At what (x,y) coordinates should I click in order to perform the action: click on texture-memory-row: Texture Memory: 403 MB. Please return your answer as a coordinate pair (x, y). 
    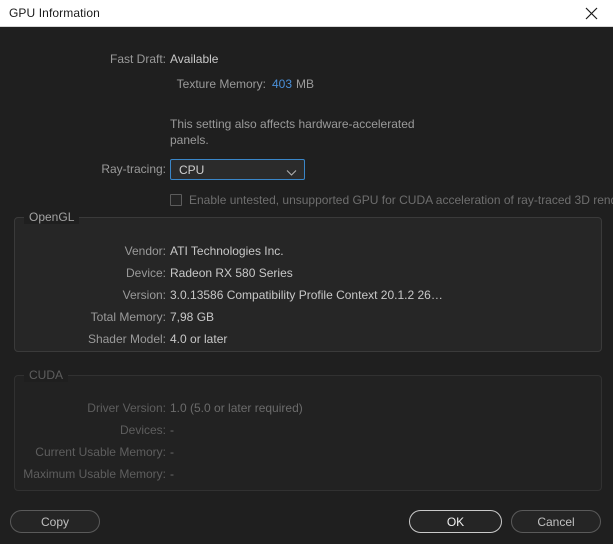
    Looking at the image, I should click on (306, 85).